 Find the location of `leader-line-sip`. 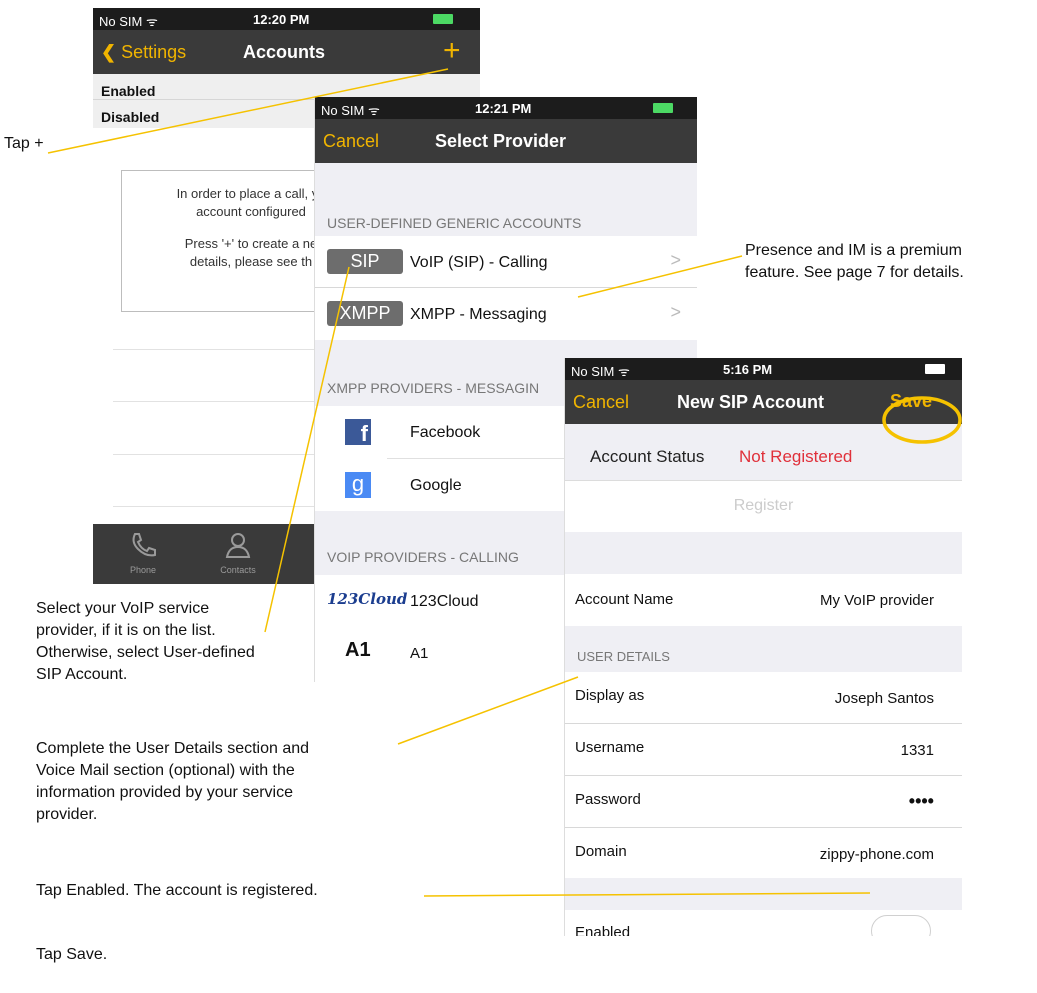

leader-line-sip is located at coordinates (307, 449).